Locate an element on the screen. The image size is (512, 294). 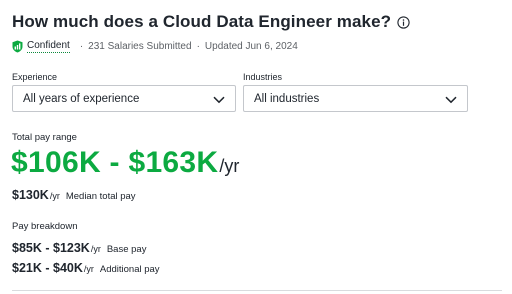
base-pay-row: $85K - $123K /yr Base pay is located at coordinates (79, 248).